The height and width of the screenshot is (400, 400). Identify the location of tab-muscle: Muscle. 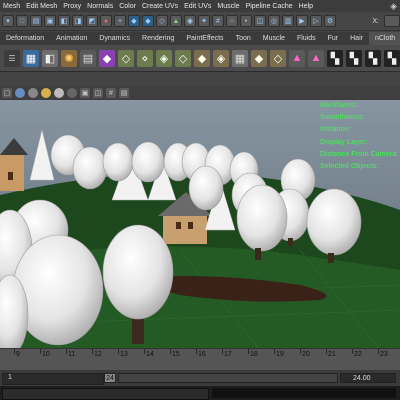
(274, 38).